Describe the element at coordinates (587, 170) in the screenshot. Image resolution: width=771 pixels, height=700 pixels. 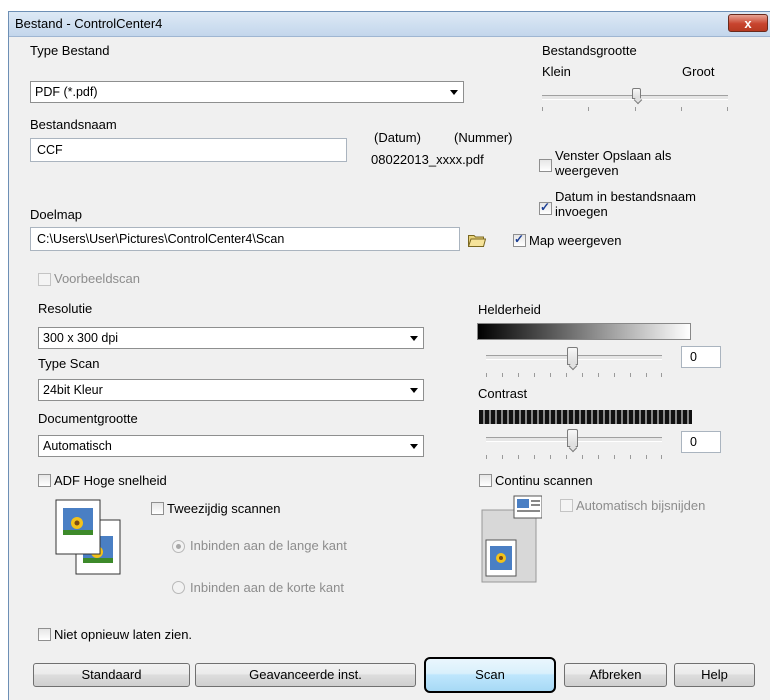
I see `save-as-window-label-2: weergeven` at that location.